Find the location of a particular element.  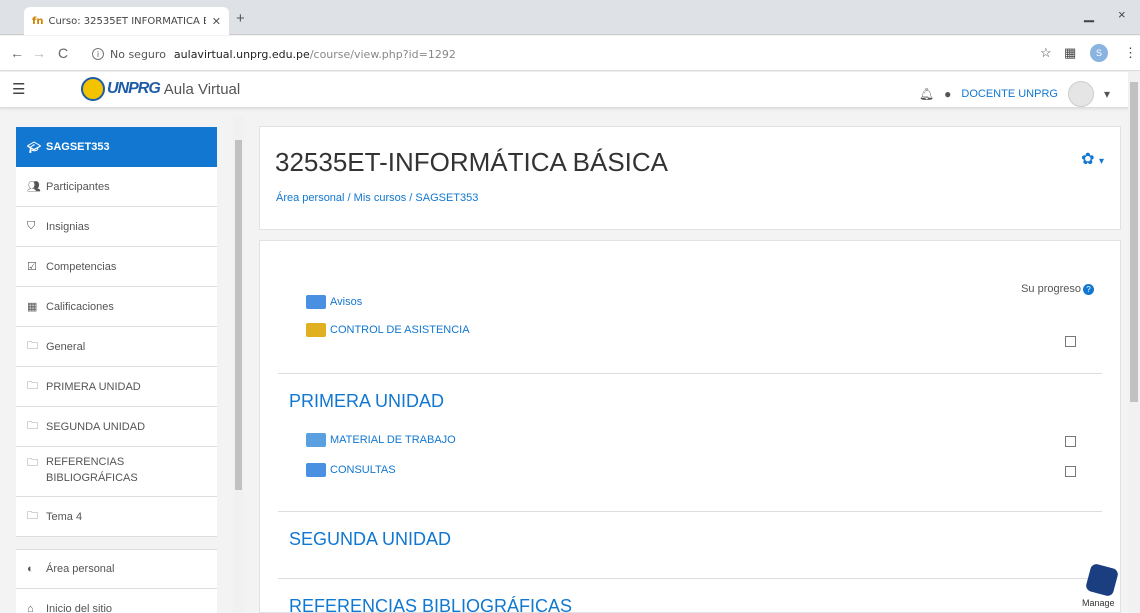

manage-widget: Manage is located at coordinates (1106, 586).